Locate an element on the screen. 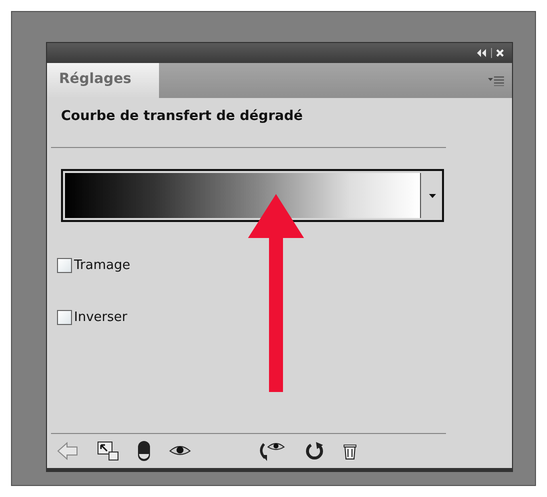 This screenshot has height=497, width=547. caret-icon is located at coordinates (432, 196).